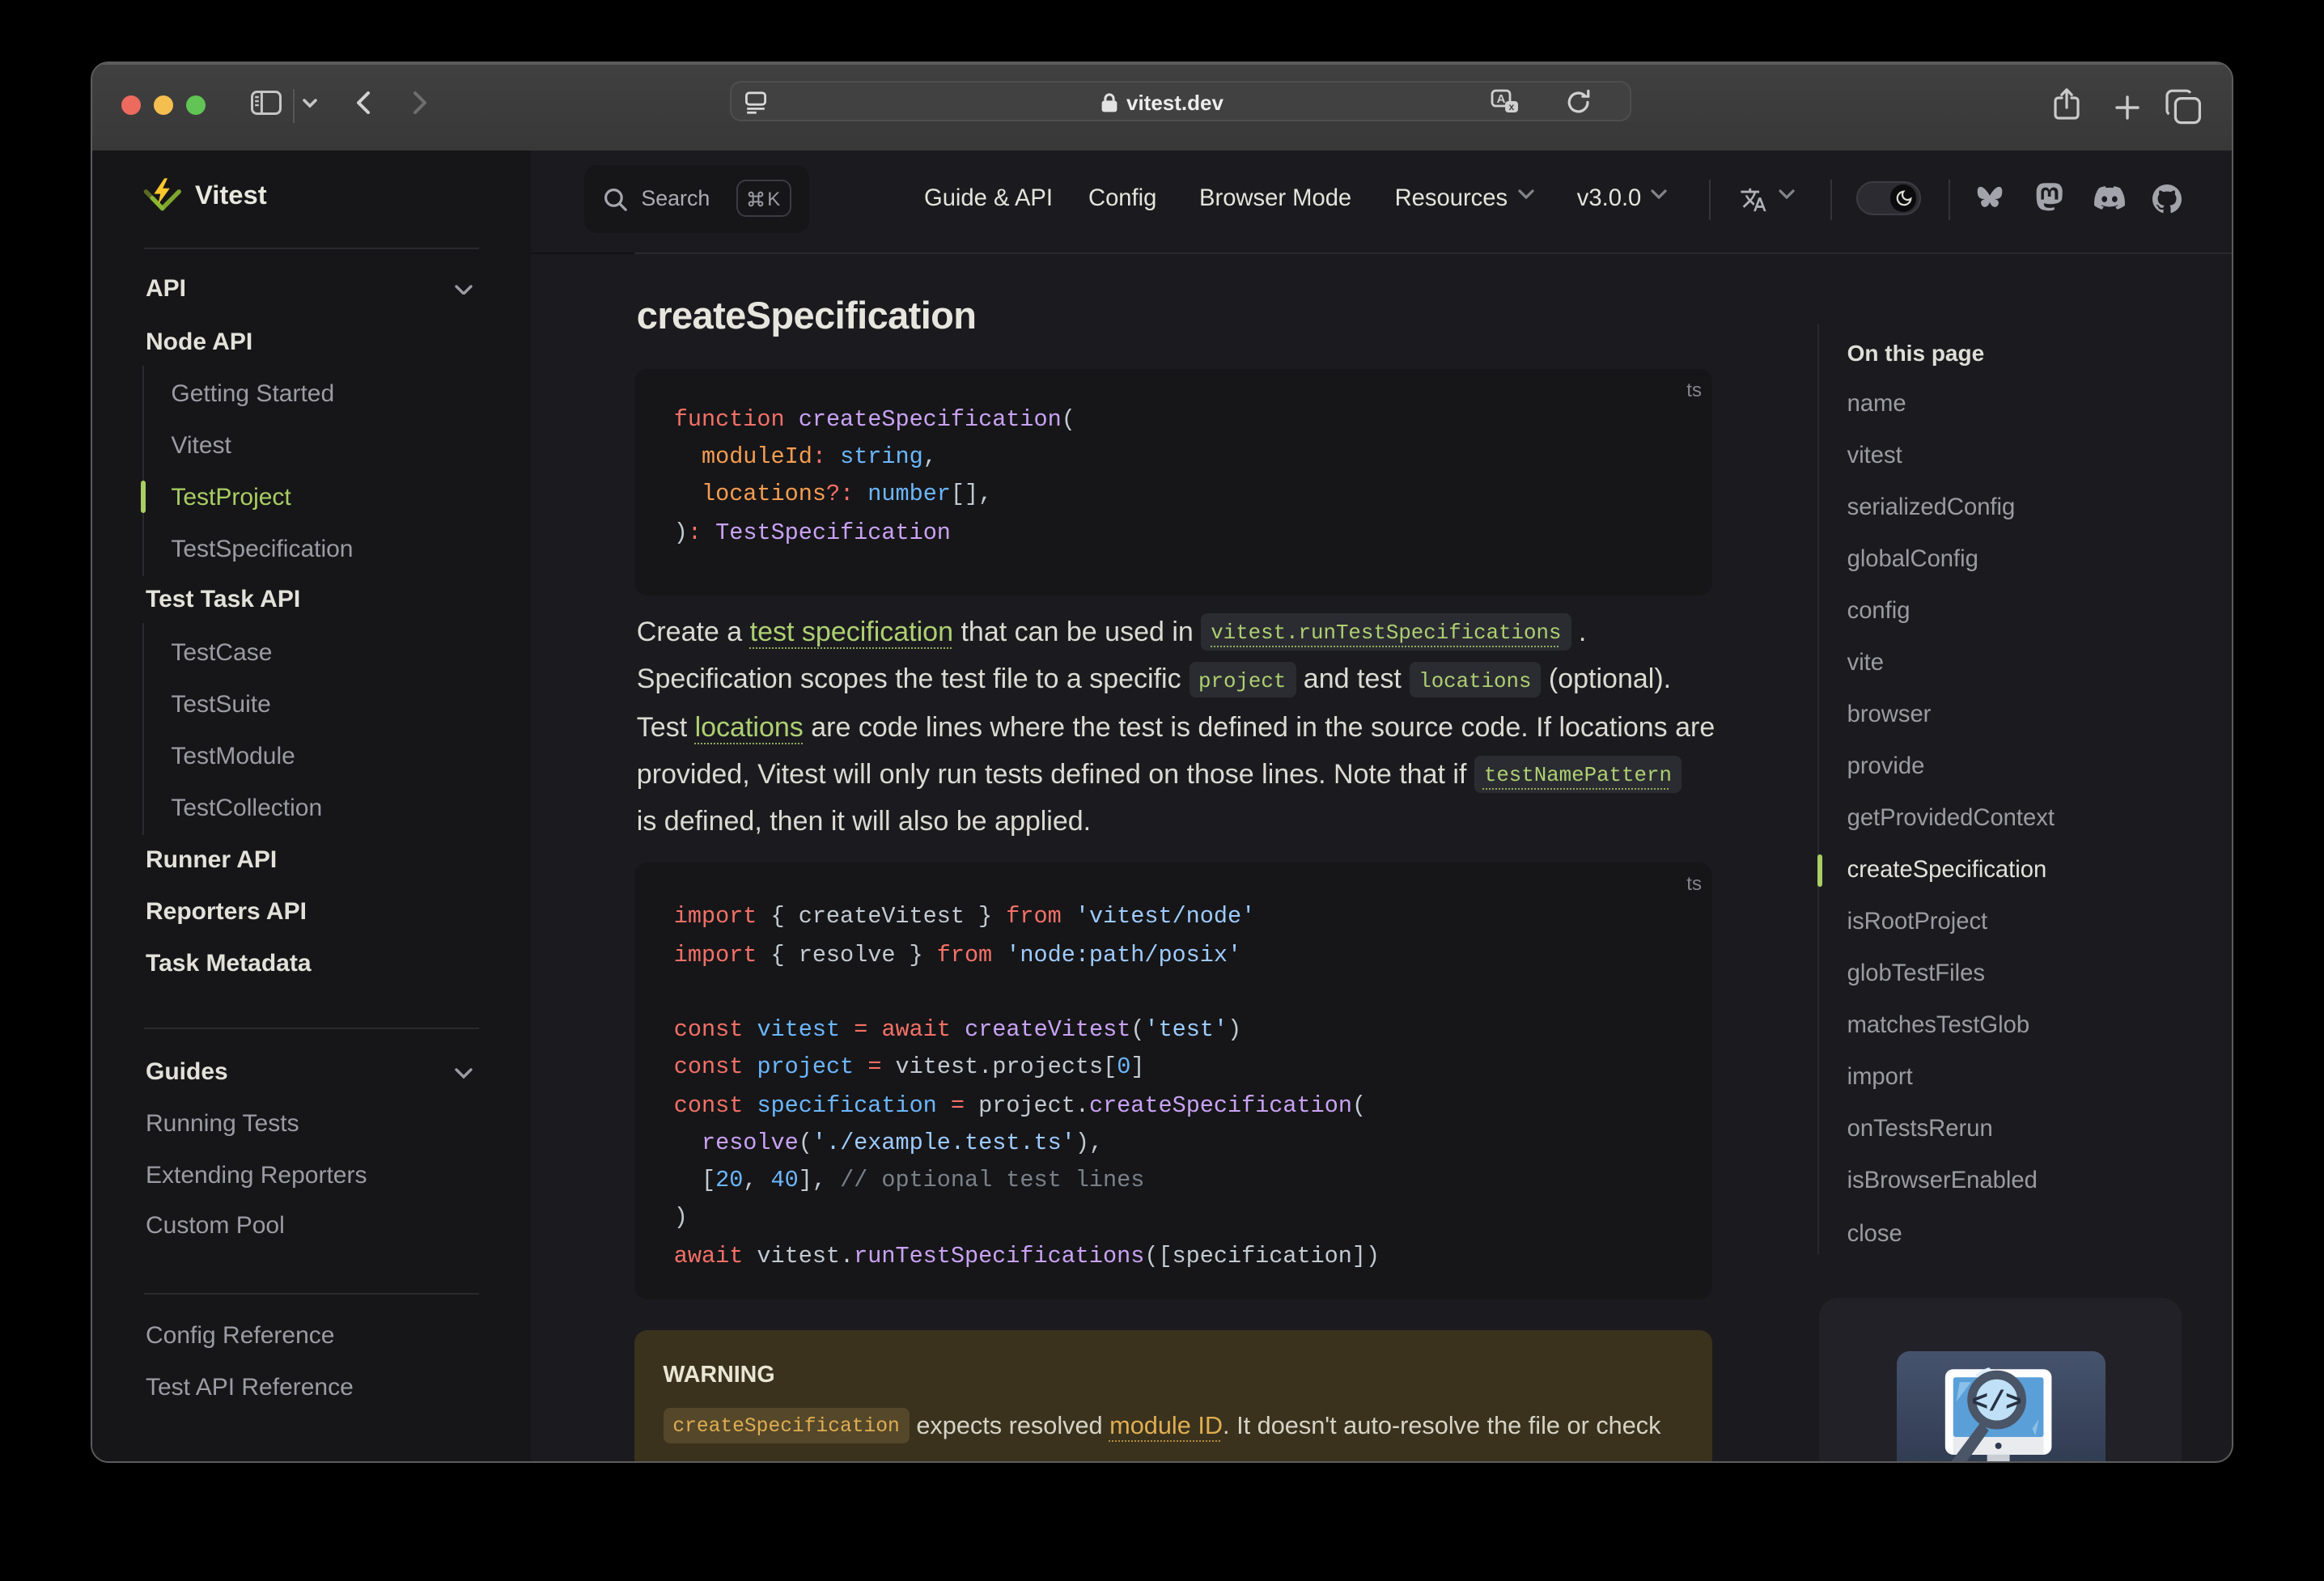 The height and width of the screenshot is (1581, 2324). I want to click on svg-text: x, so click(1511, 106).